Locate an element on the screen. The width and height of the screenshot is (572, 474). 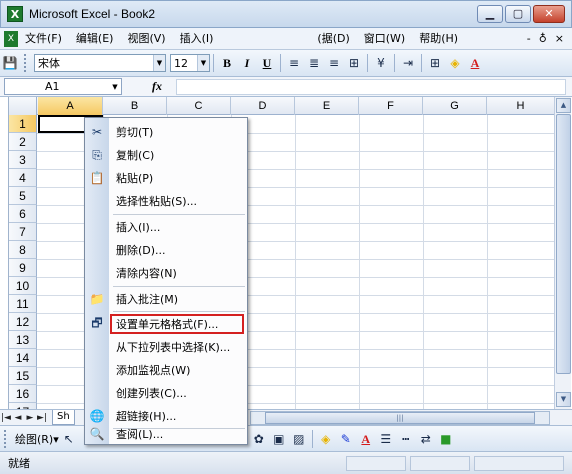
maximize-button: ▢ is located at coordinates (518, 14).